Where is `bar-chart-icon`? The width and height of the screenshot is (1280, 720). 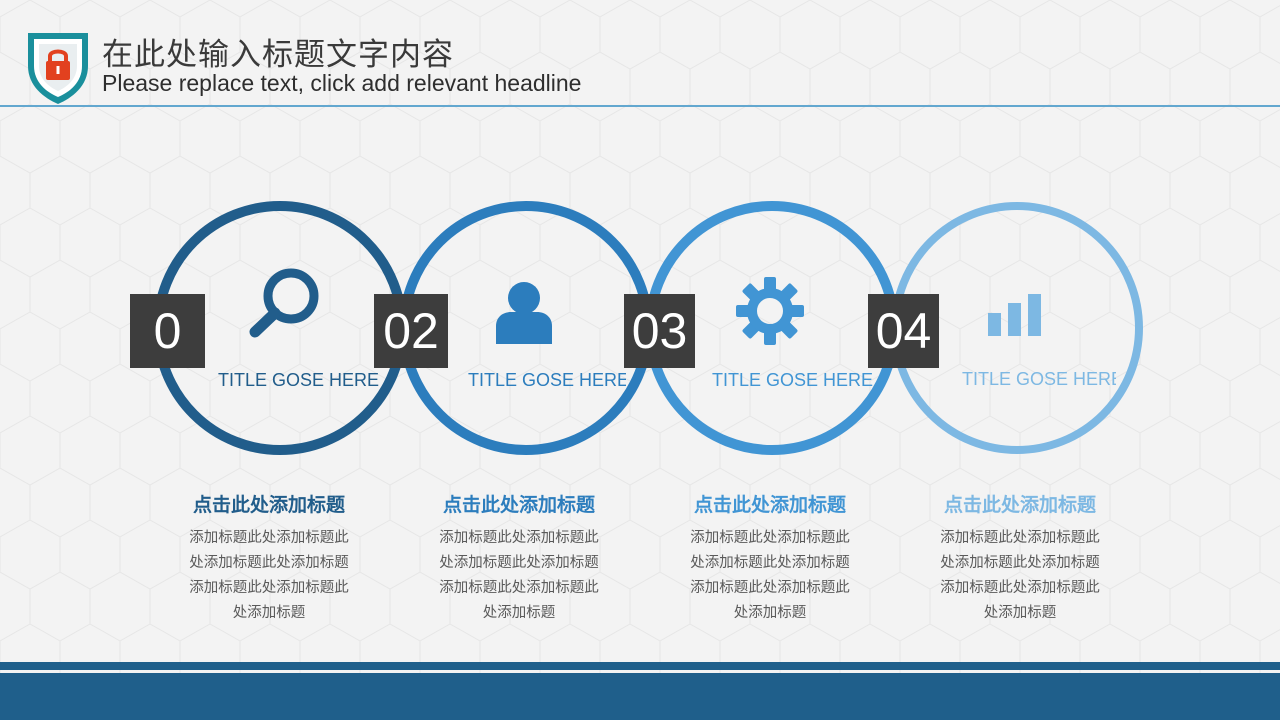 bar-chart-icon is located at coordinates (1014, 315).